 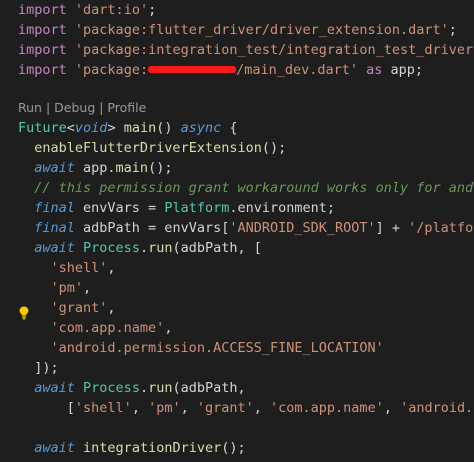 What do you see at coordinates (38, 368) in the screenshot?
I see `punctuation: ]);` at bounding box center [38, 368].